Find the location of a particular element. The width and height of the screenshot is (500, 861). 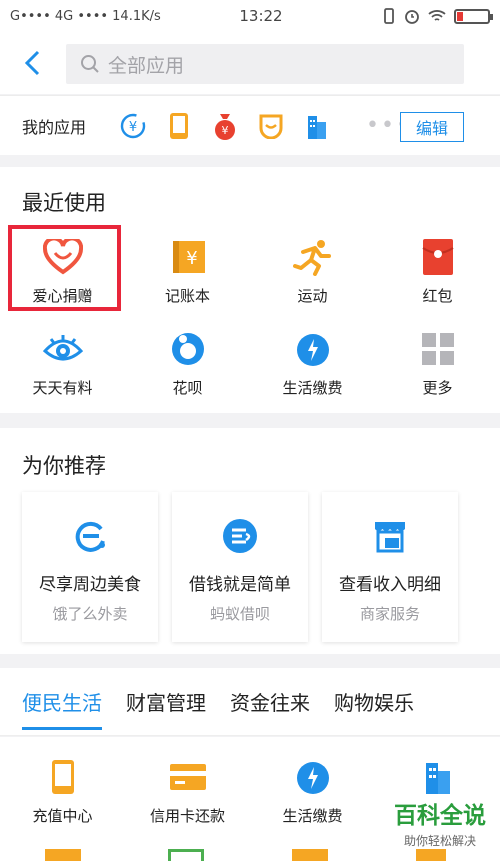

recommend-title: 为你推荐 is located at coordinates (64, 466).